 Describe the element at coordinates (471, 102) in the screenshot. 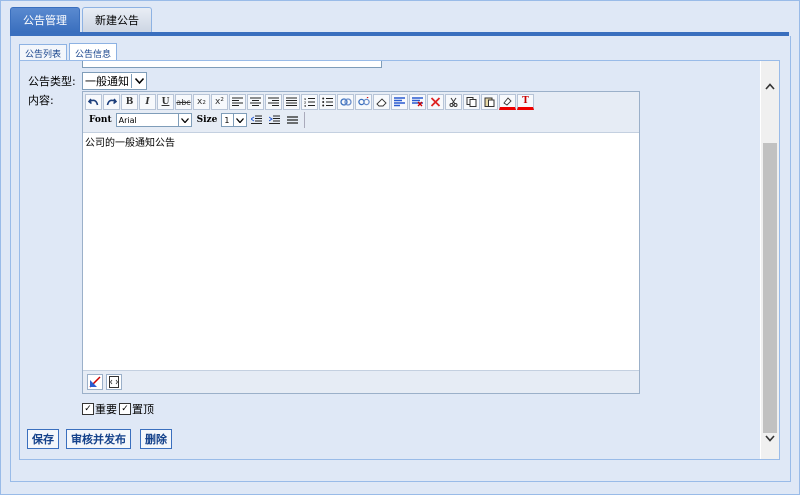

I see `copy-icon` at that location.